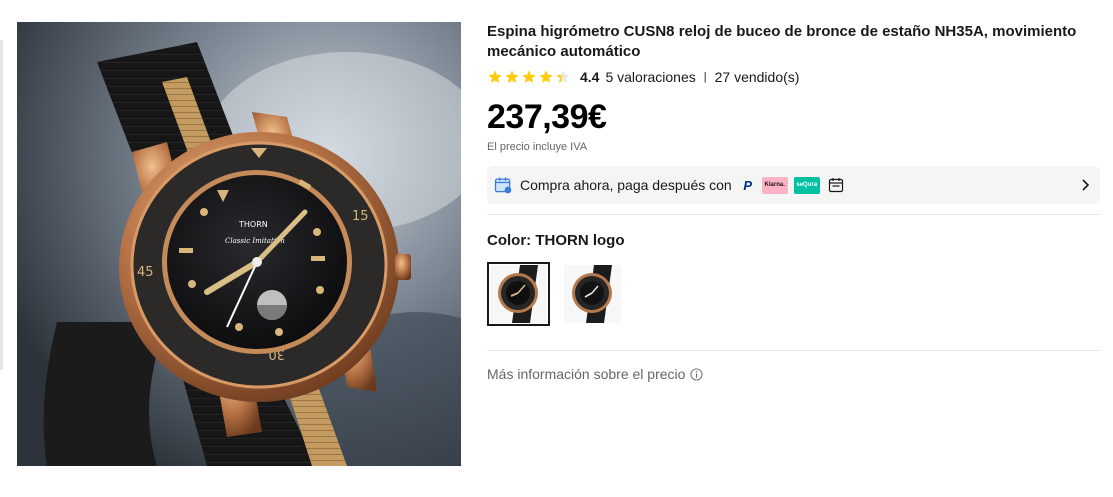 The image size is (1113, 497). What do you see at coordinates (563, 76) in the screenshot?
I see `star-half-icon` at bounding box center [563, 76].